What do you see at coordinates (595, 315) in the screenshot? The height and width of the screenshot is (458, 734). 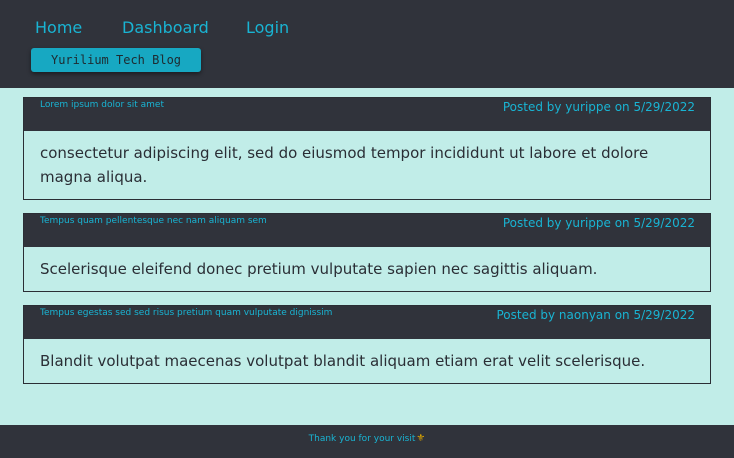 I see `post-meta: Posted by naonyan on 5/29/2022` at bounding box center [595, 315].